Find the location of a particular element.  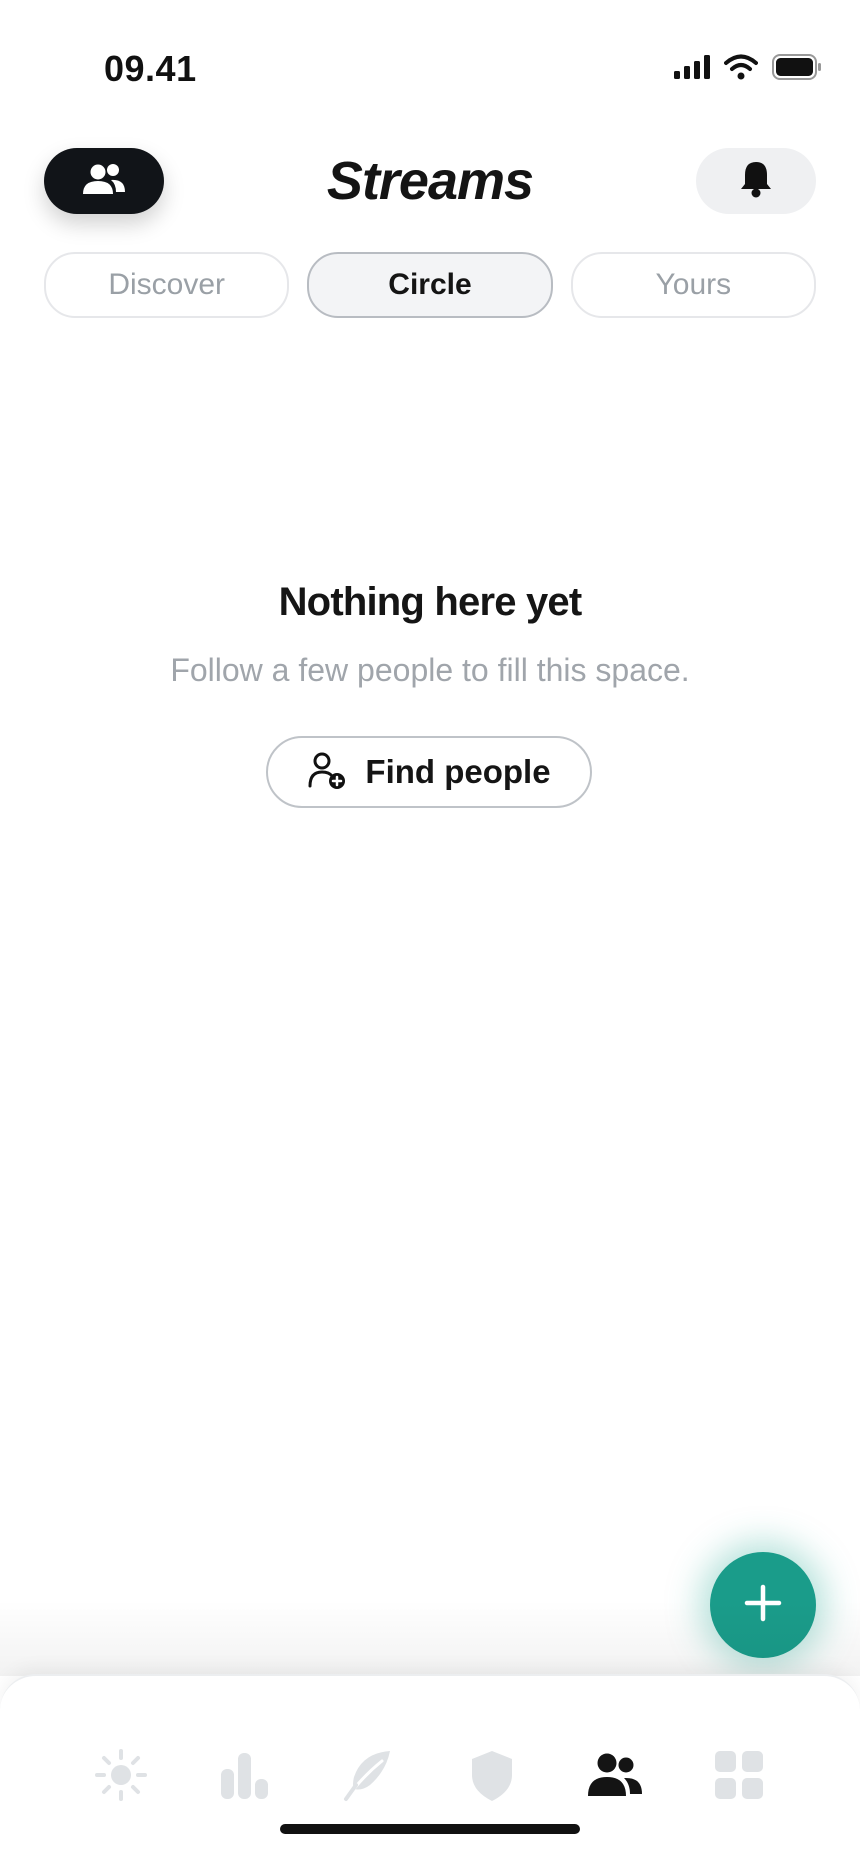

sun-icon is located at coordinates (121, 1777).